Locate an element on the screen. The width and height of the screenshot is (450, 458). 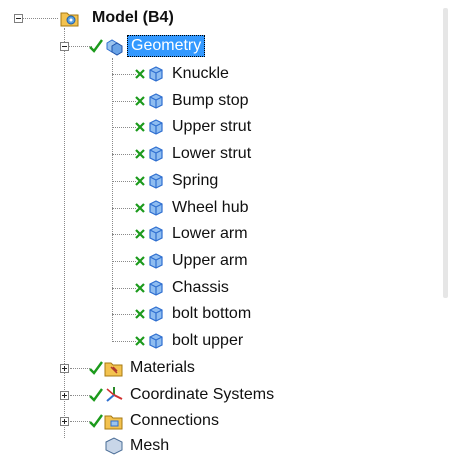
tree-node-materials: Materials is located at coordinates (142, 368).